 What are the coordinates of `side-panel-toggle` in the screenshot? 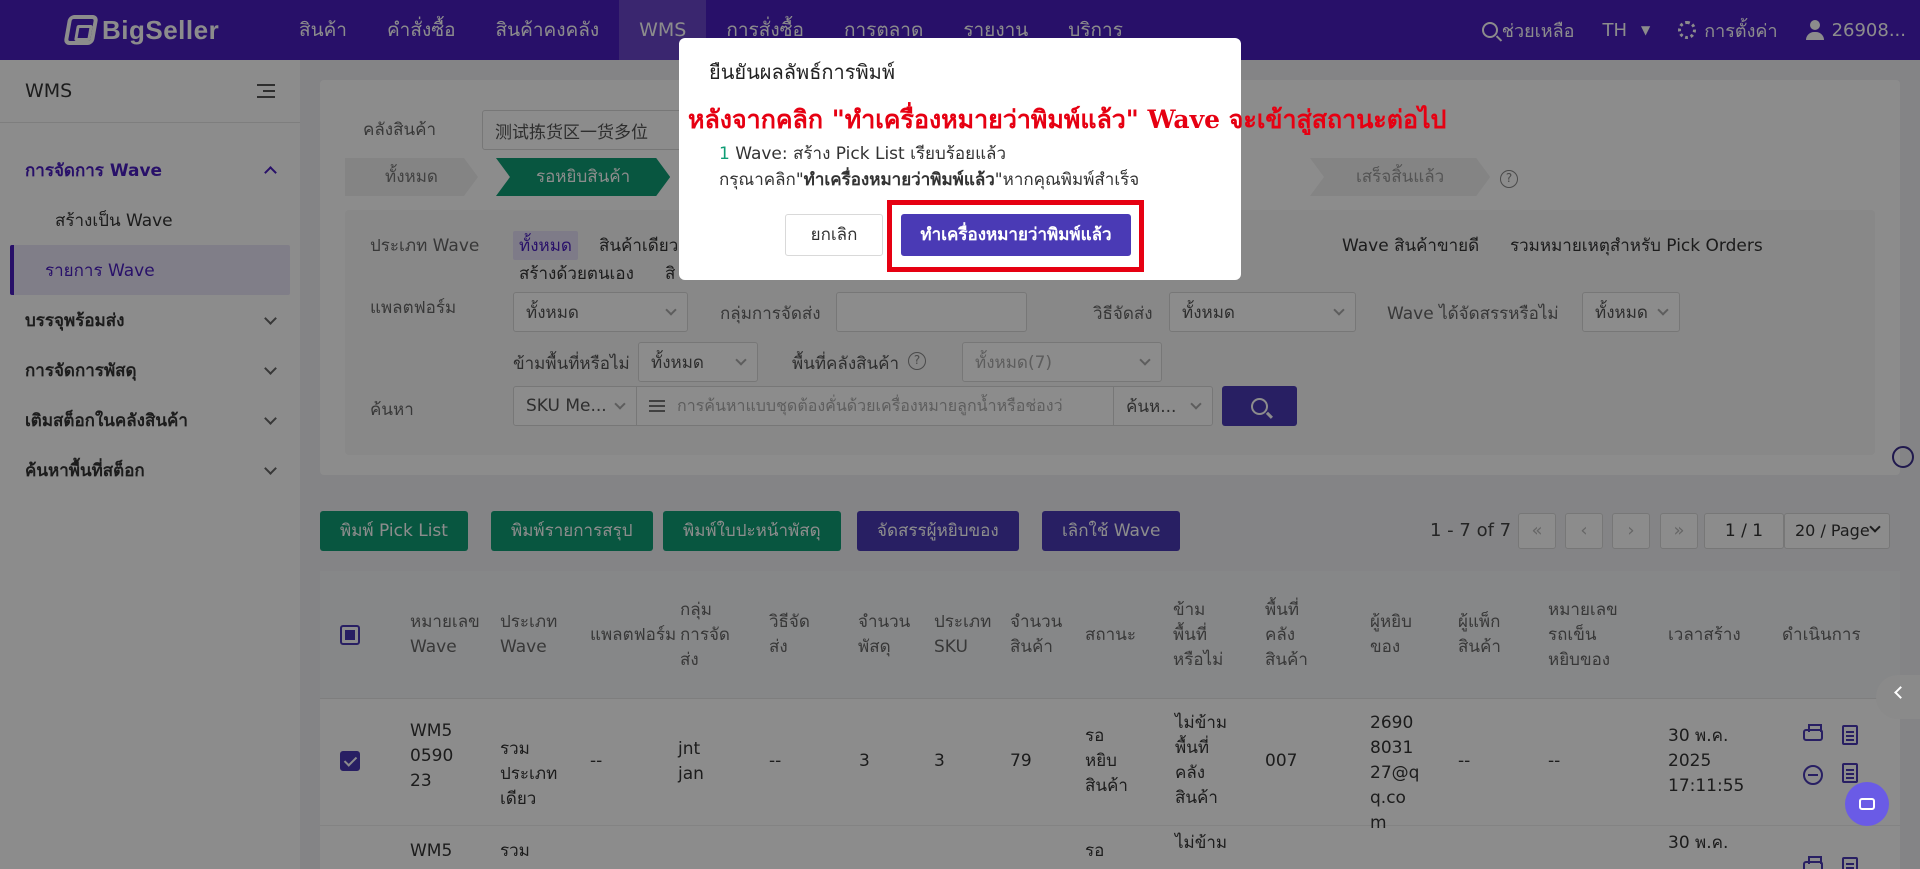 It's located at (1898, 697).